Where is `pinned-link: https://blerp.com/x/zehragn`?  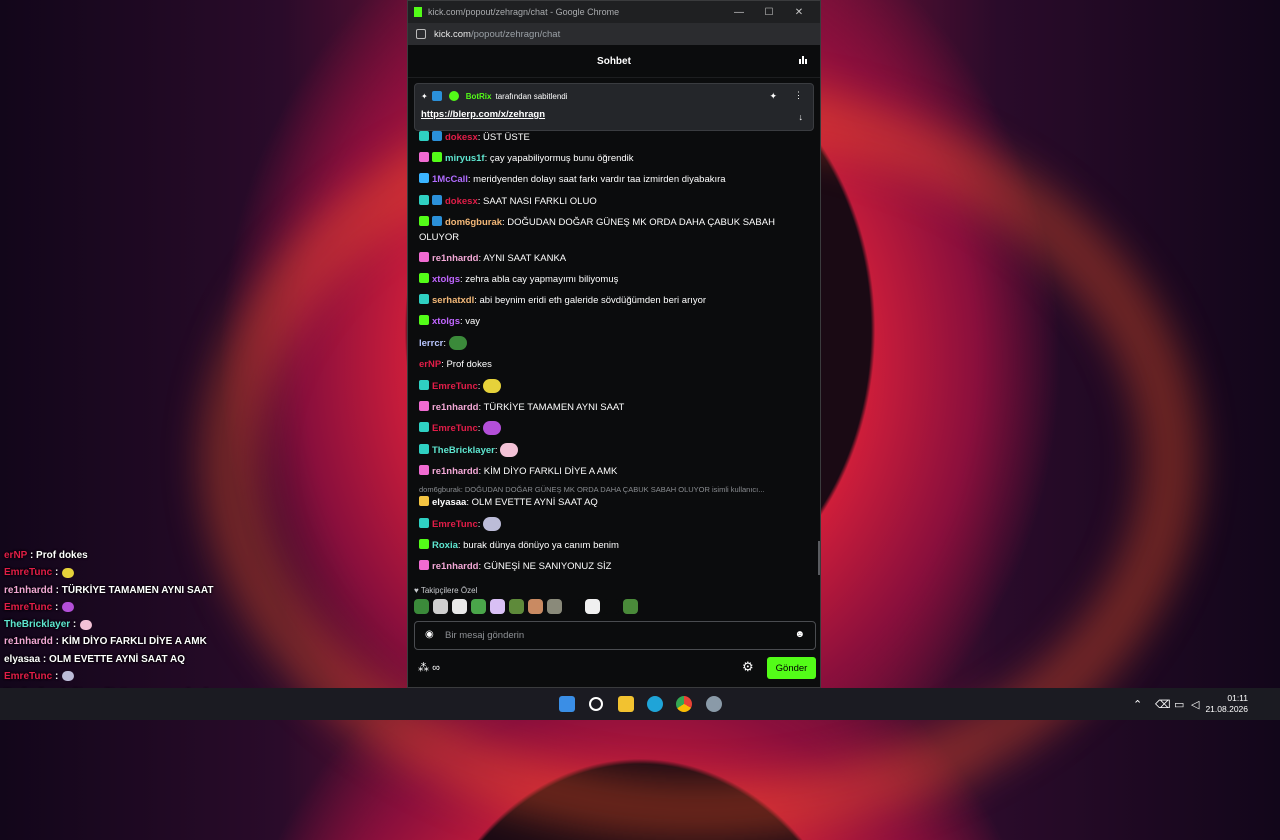 pinned-link: https://blerp.com/x/zehragn is located at coordinates (483, 114).